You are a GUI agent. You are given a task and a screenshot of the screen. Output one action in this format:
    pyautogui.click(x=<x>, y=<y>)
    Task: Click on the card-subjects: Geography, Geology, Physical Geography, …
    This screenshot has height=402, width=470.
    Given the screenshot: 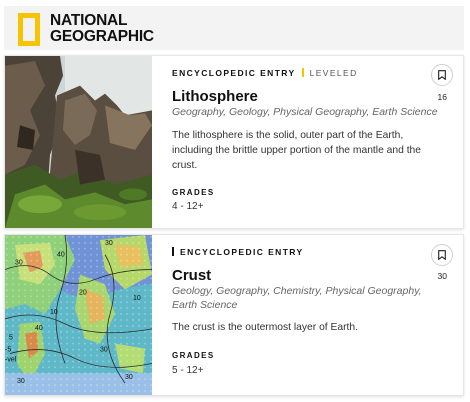 What is the action you would take?
    pyautogui.click(x=305, y=112)
    